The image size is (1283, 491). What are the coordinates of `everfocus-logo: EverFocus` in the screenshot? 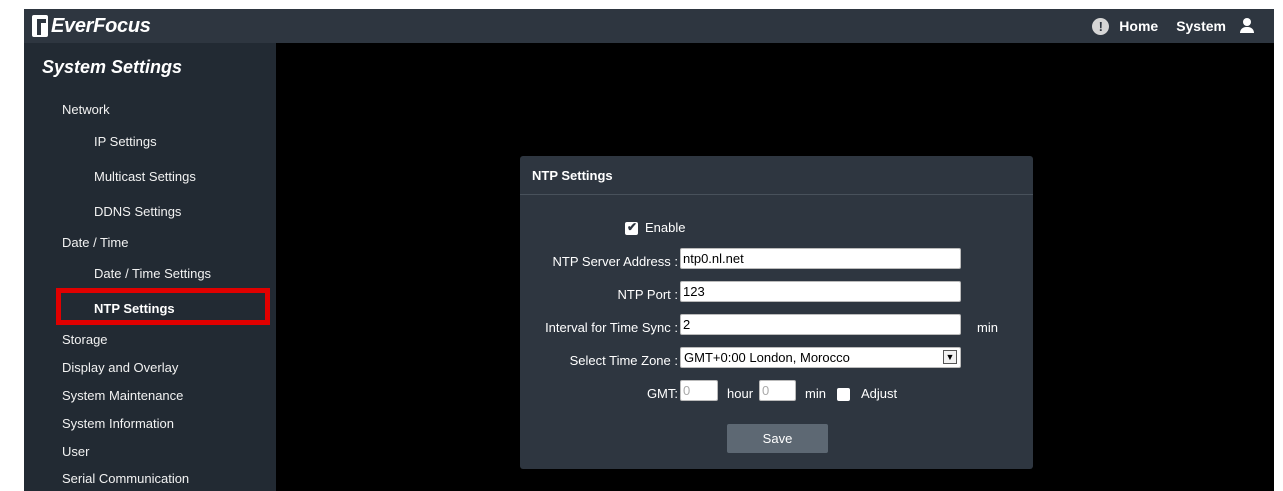 It's located at (91, 26).